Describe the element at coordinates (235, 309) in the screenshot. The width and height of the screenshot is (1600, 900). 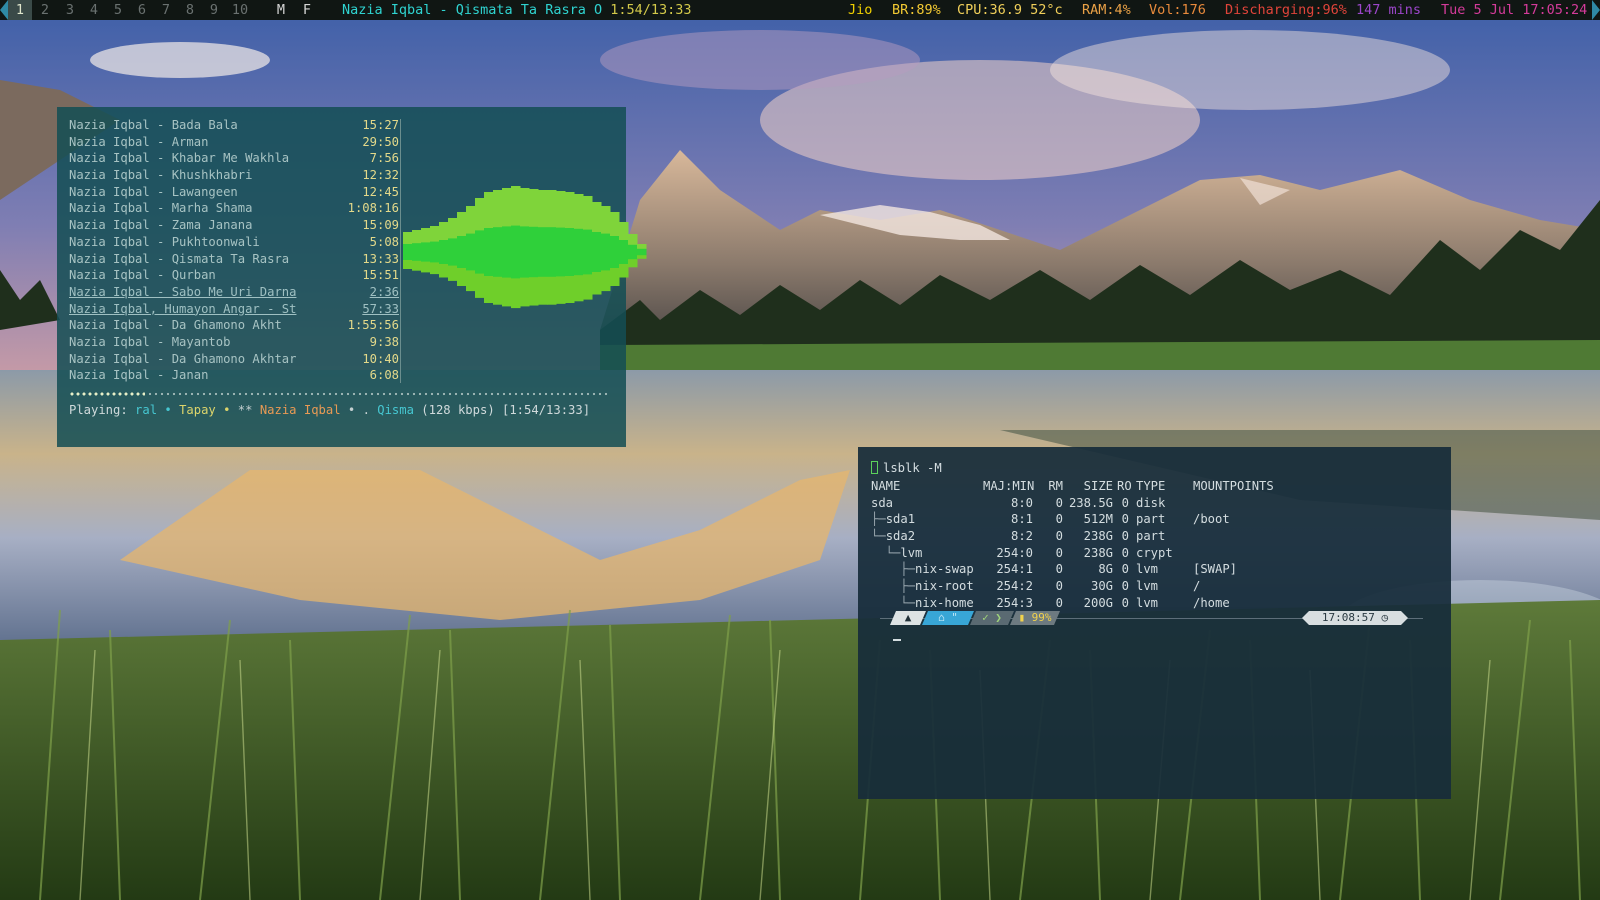
I see `playlist-item: Nazia Iqbal, Humayon Angar - St 57:33` at that location.